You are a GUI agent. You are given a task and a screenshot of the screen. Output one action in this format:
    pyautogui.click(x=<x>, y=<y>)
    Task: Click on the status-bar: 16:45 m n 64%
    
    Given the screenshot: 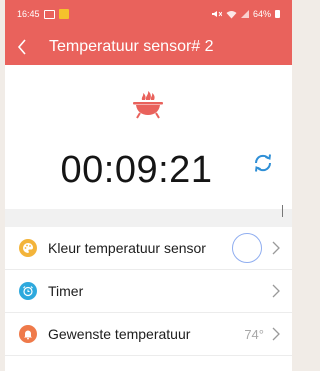 What is the action you would take?
    pyautogui.click(x=148, y=14)
    